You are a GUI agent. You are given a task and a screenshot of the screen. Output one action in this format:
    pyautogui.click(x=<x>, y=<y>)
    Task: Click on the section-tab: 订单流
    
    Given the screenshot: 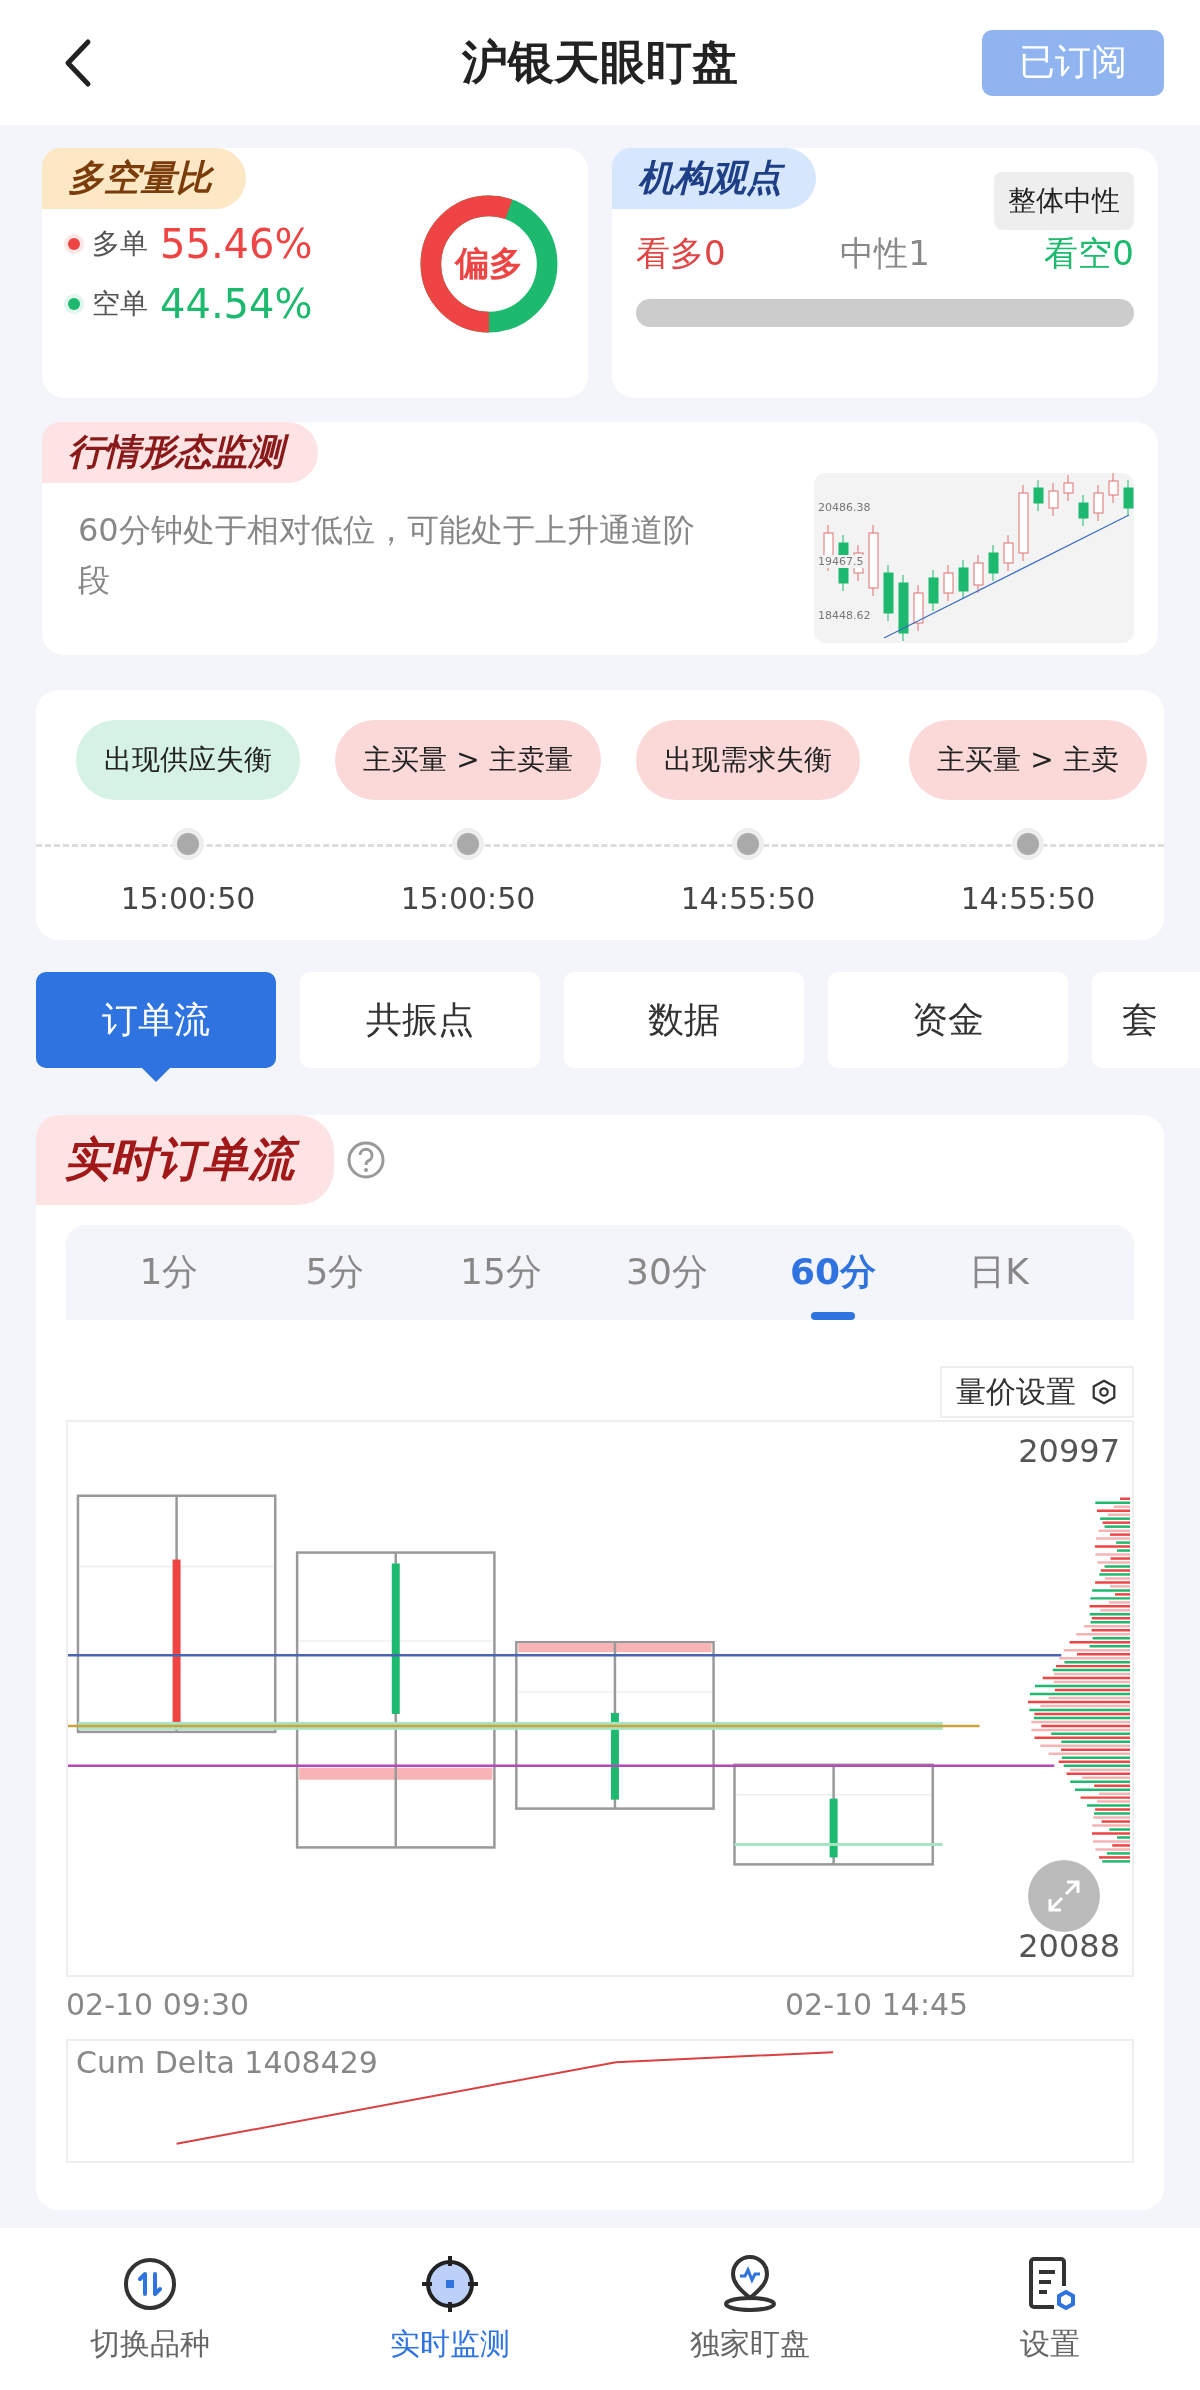 What is the action you would take?
    pyautogui.click(x=156, y=1020)
    